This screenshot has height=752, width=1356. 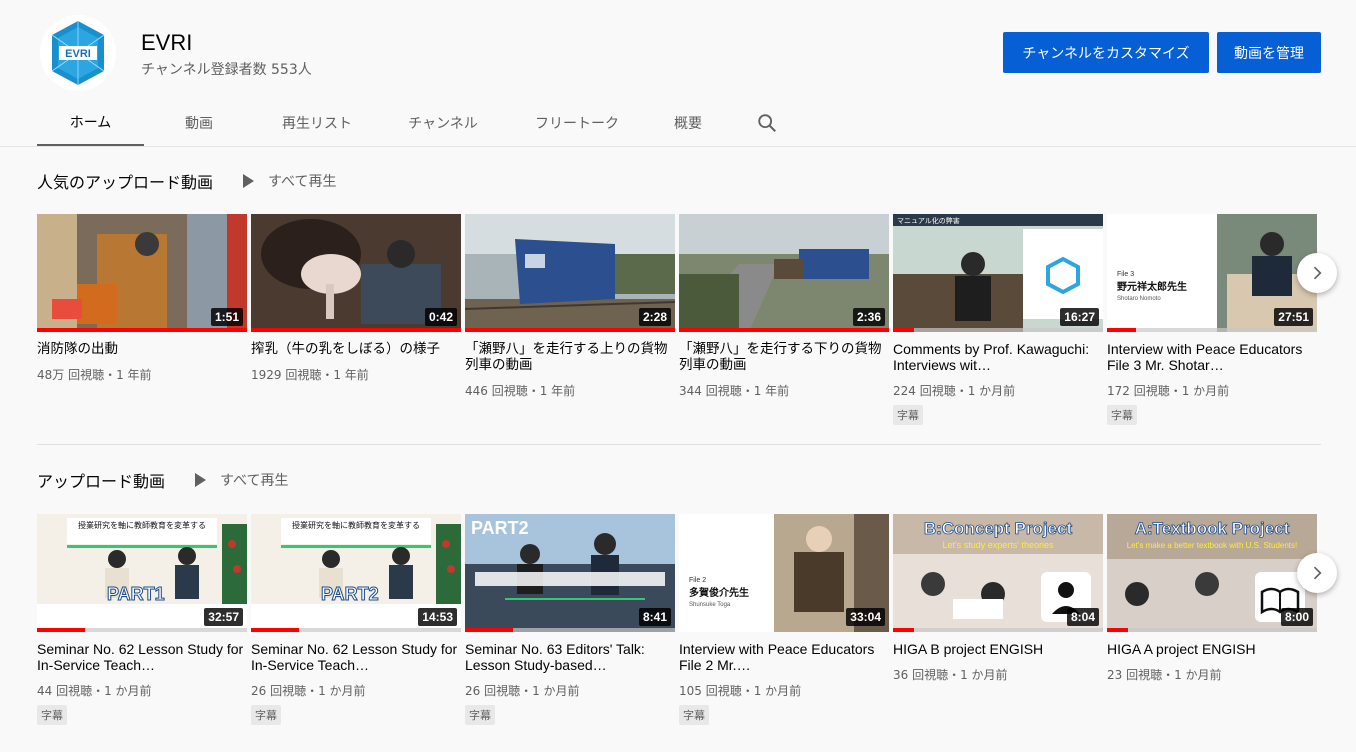 What do you see at coordinates (142, 273) in the screenshot?
I see `video-thumbnail: 1:51` at bounding box center [142, 273].